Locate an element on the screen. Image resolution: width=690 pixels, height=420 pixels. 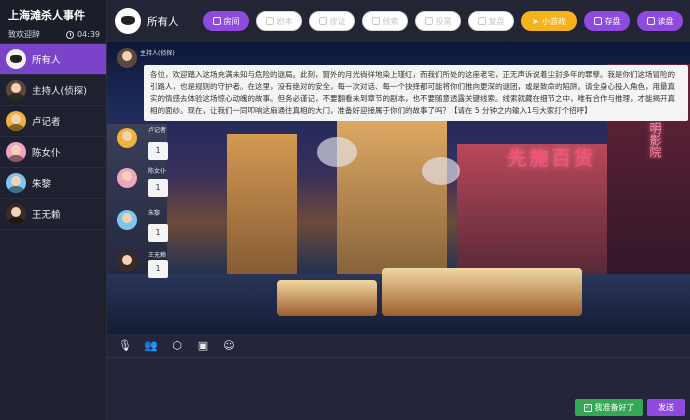
message-input is located at coordinates (398, 378).